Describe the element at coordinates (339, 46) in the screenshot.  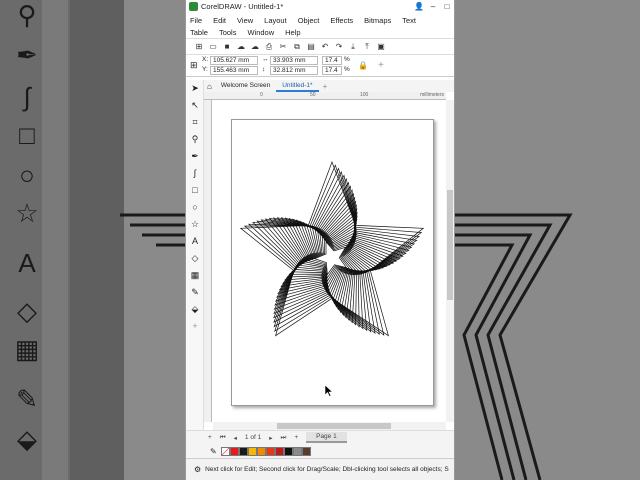
I see `redo-icon: ↷` at that location.